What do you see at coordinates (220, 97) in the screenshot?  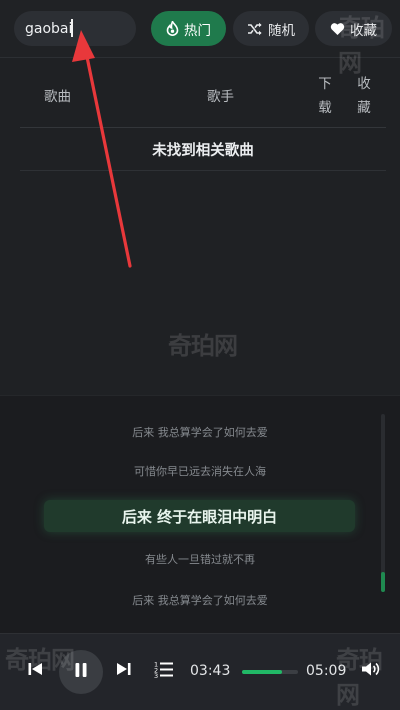 I see `column-singer: 歌手` at bounding box center [220, 97].